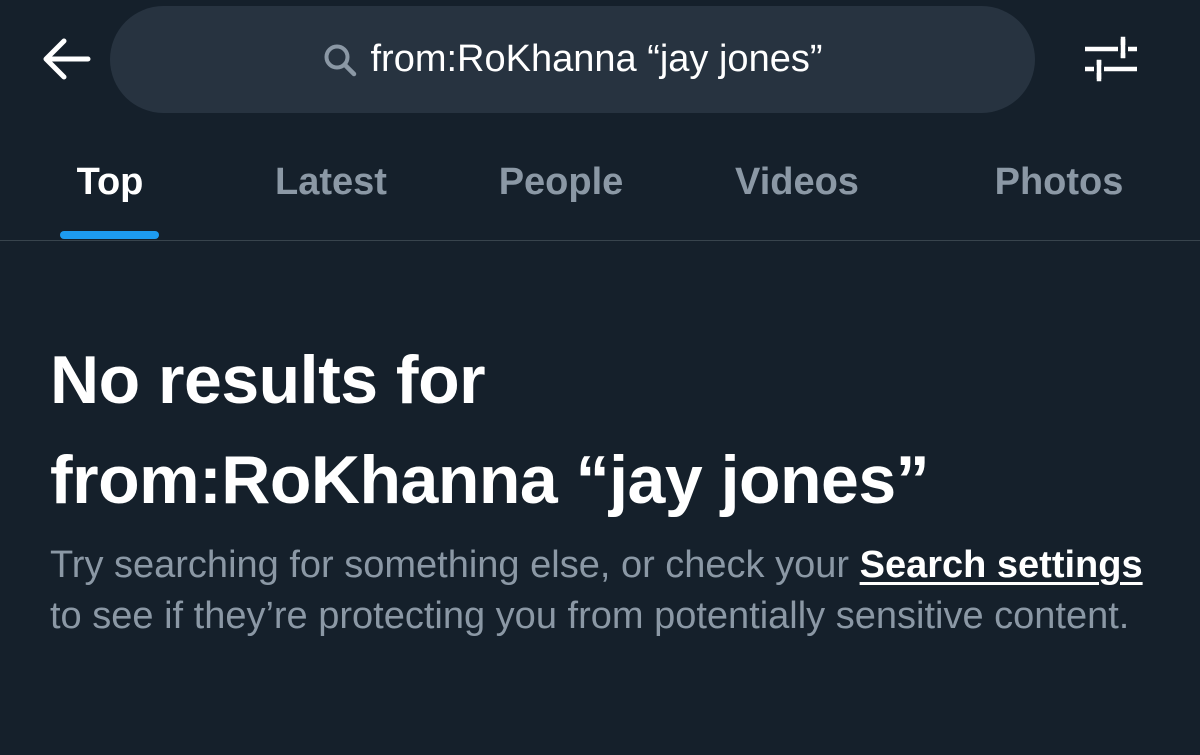 This screenshot has height=755, width=1200. What do you see at coordinates (1059, 182) in the screenshot?
I see `tab-photos: Photos` at bounding box center [1059, 182].